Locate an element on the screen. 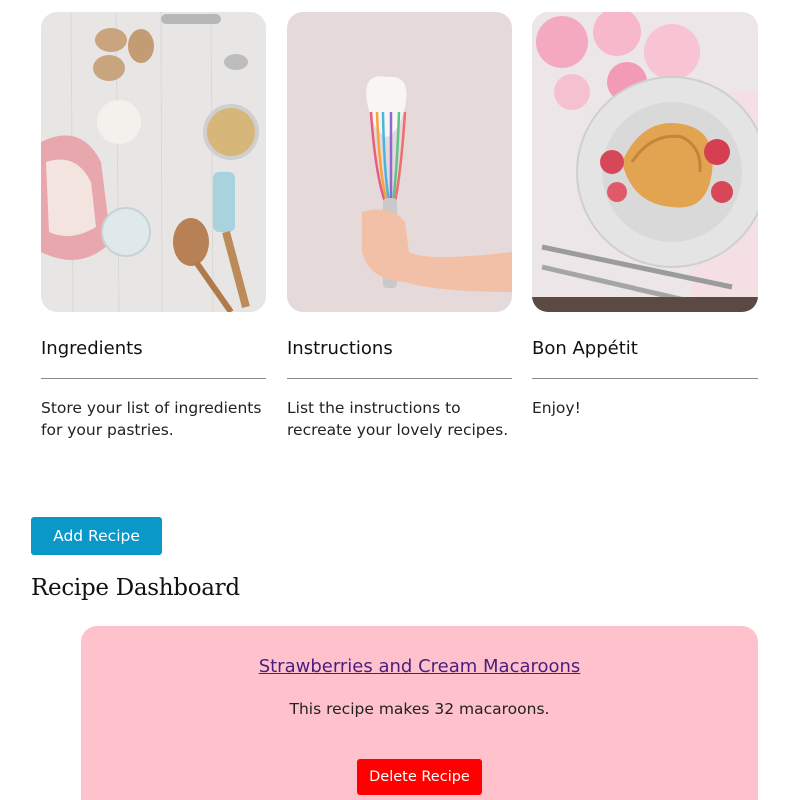 The height and width of the screenshot is (800, 791). card-bon-appetit: Bon Appétit Enjoy! is located at coordinates (645, 215).